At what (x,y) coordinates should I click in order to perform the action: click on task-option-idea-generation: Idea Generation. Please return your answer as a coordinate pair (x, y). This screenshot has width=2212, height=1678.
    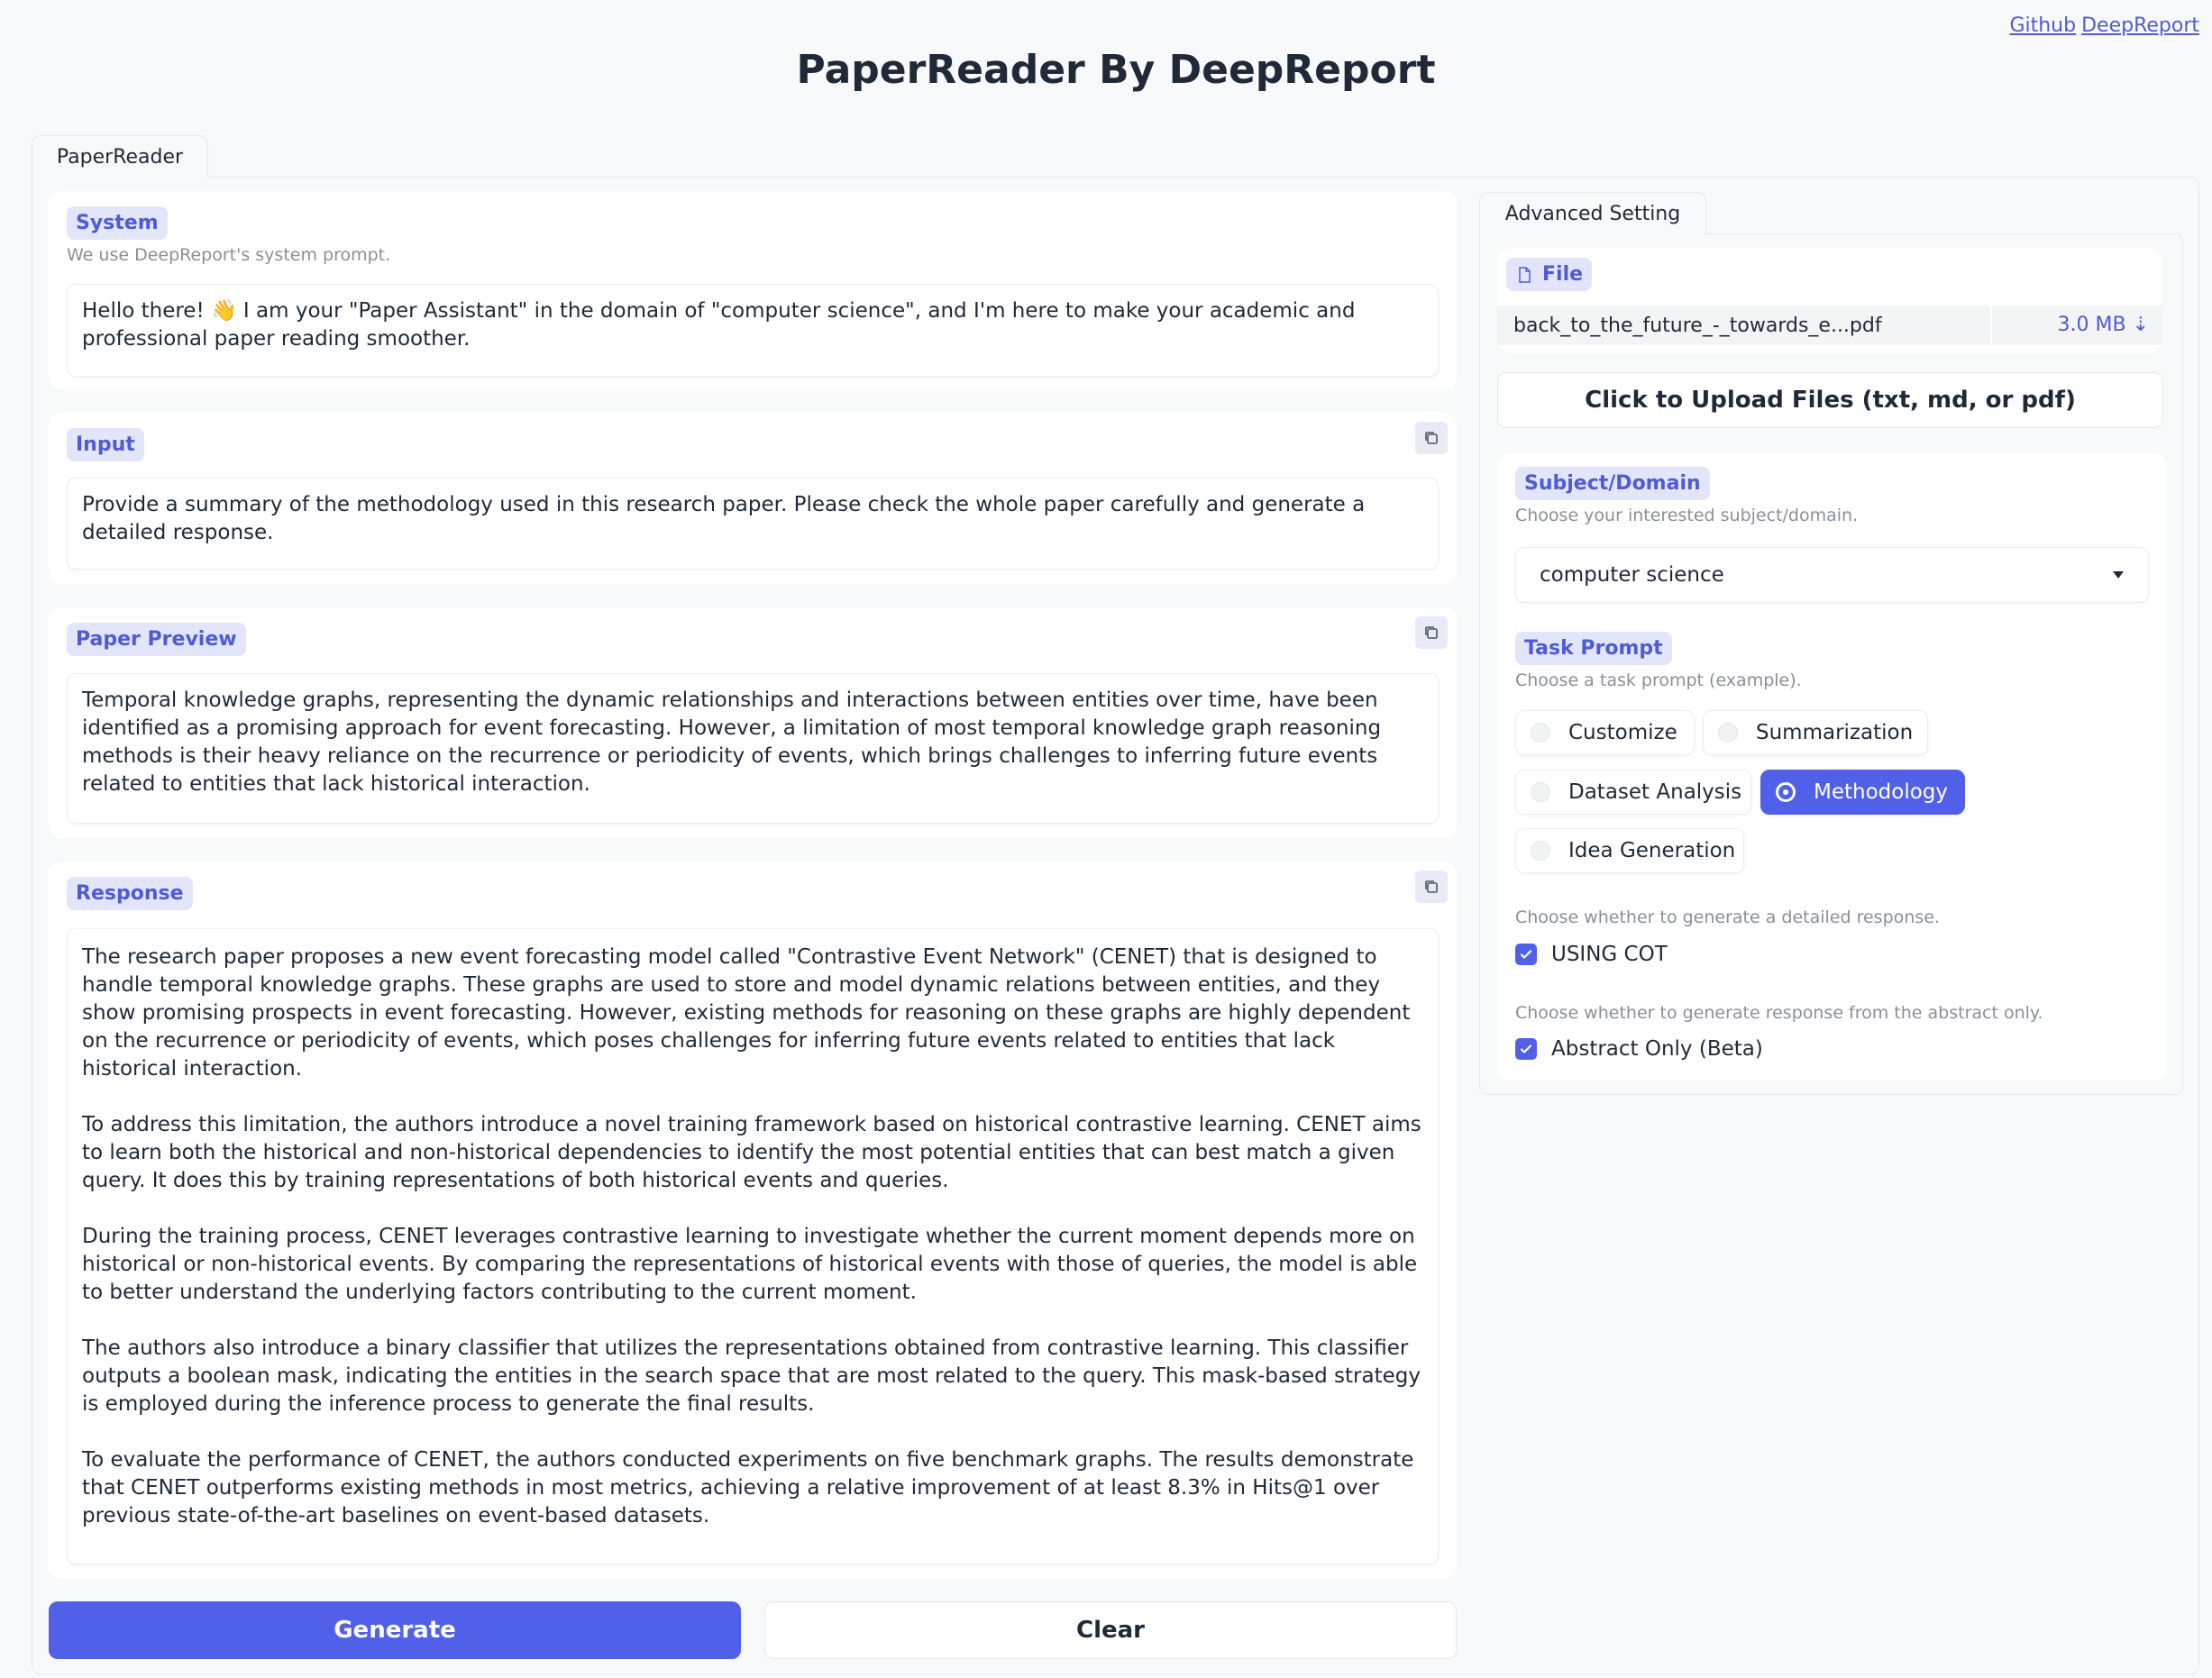
    Looking at the image, I should click on (1629, 850).